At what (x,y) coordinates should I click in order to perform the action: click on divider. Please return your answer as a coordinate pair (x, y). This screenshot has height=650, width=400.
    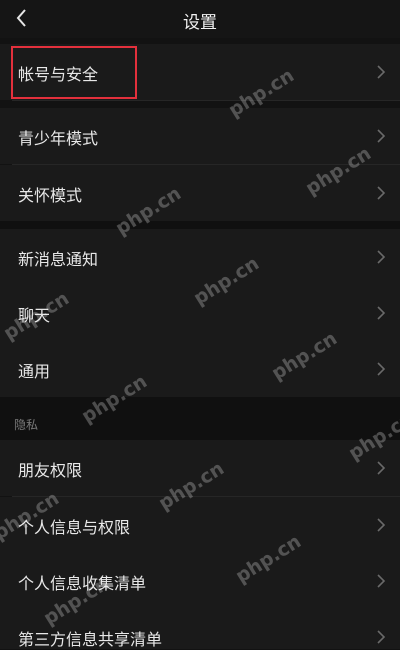
    Looking at the image, I should click on (206, 100).